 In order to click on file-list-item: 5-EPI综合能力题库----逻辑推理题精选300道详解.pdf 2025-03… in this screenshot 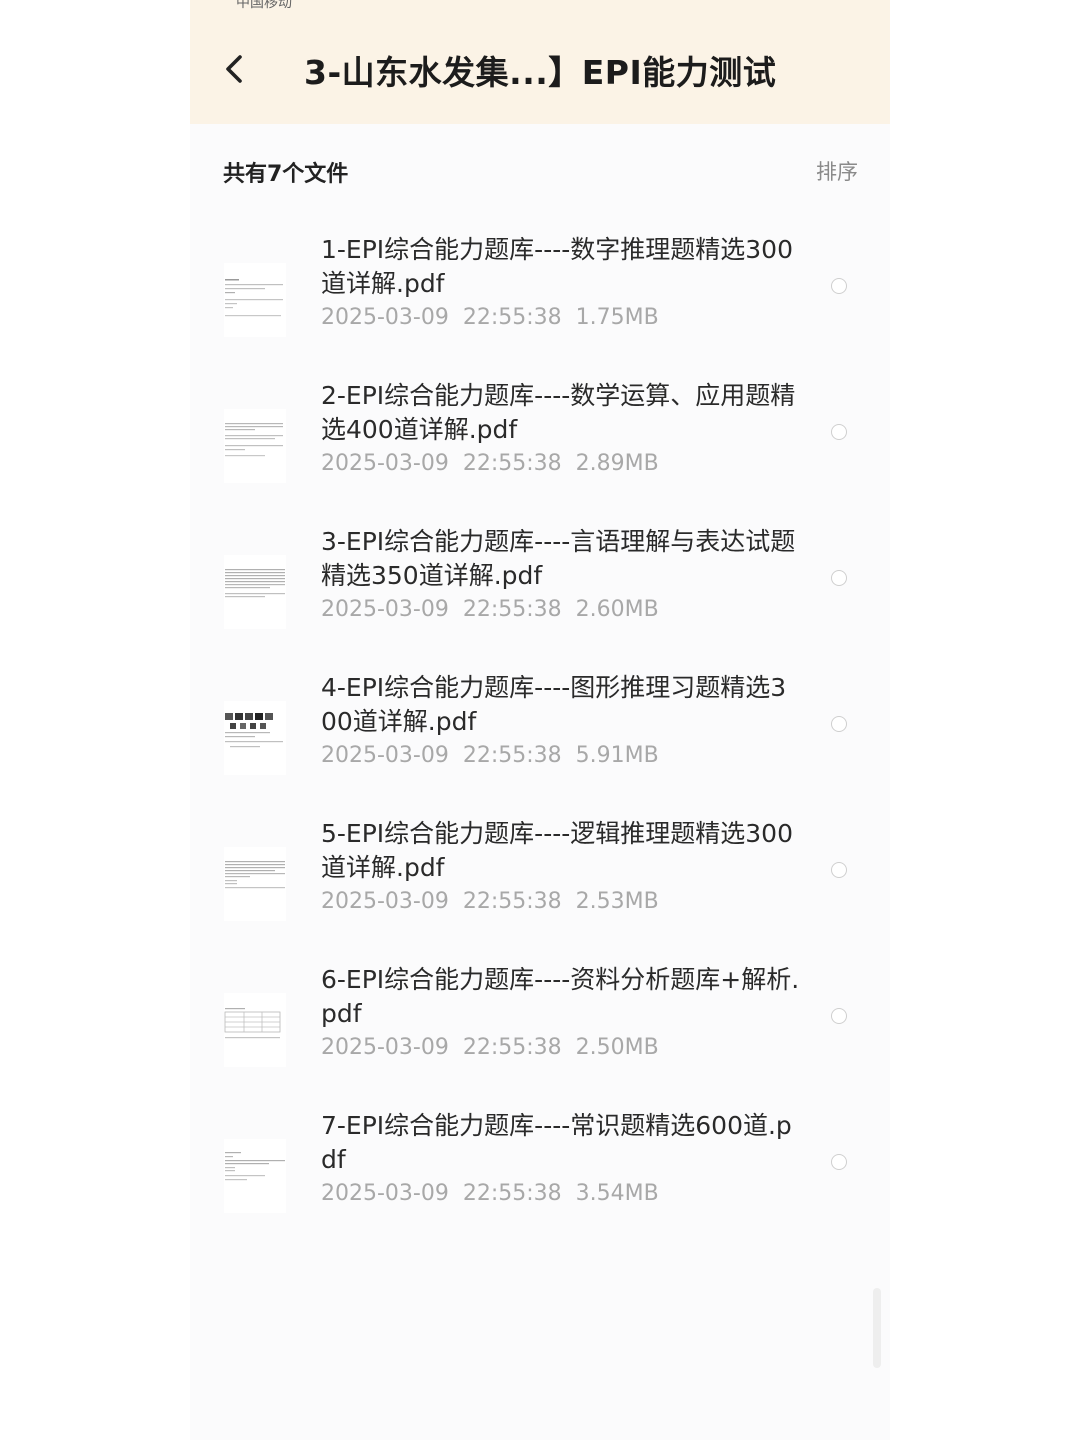, I will do `click(540, 870)`.